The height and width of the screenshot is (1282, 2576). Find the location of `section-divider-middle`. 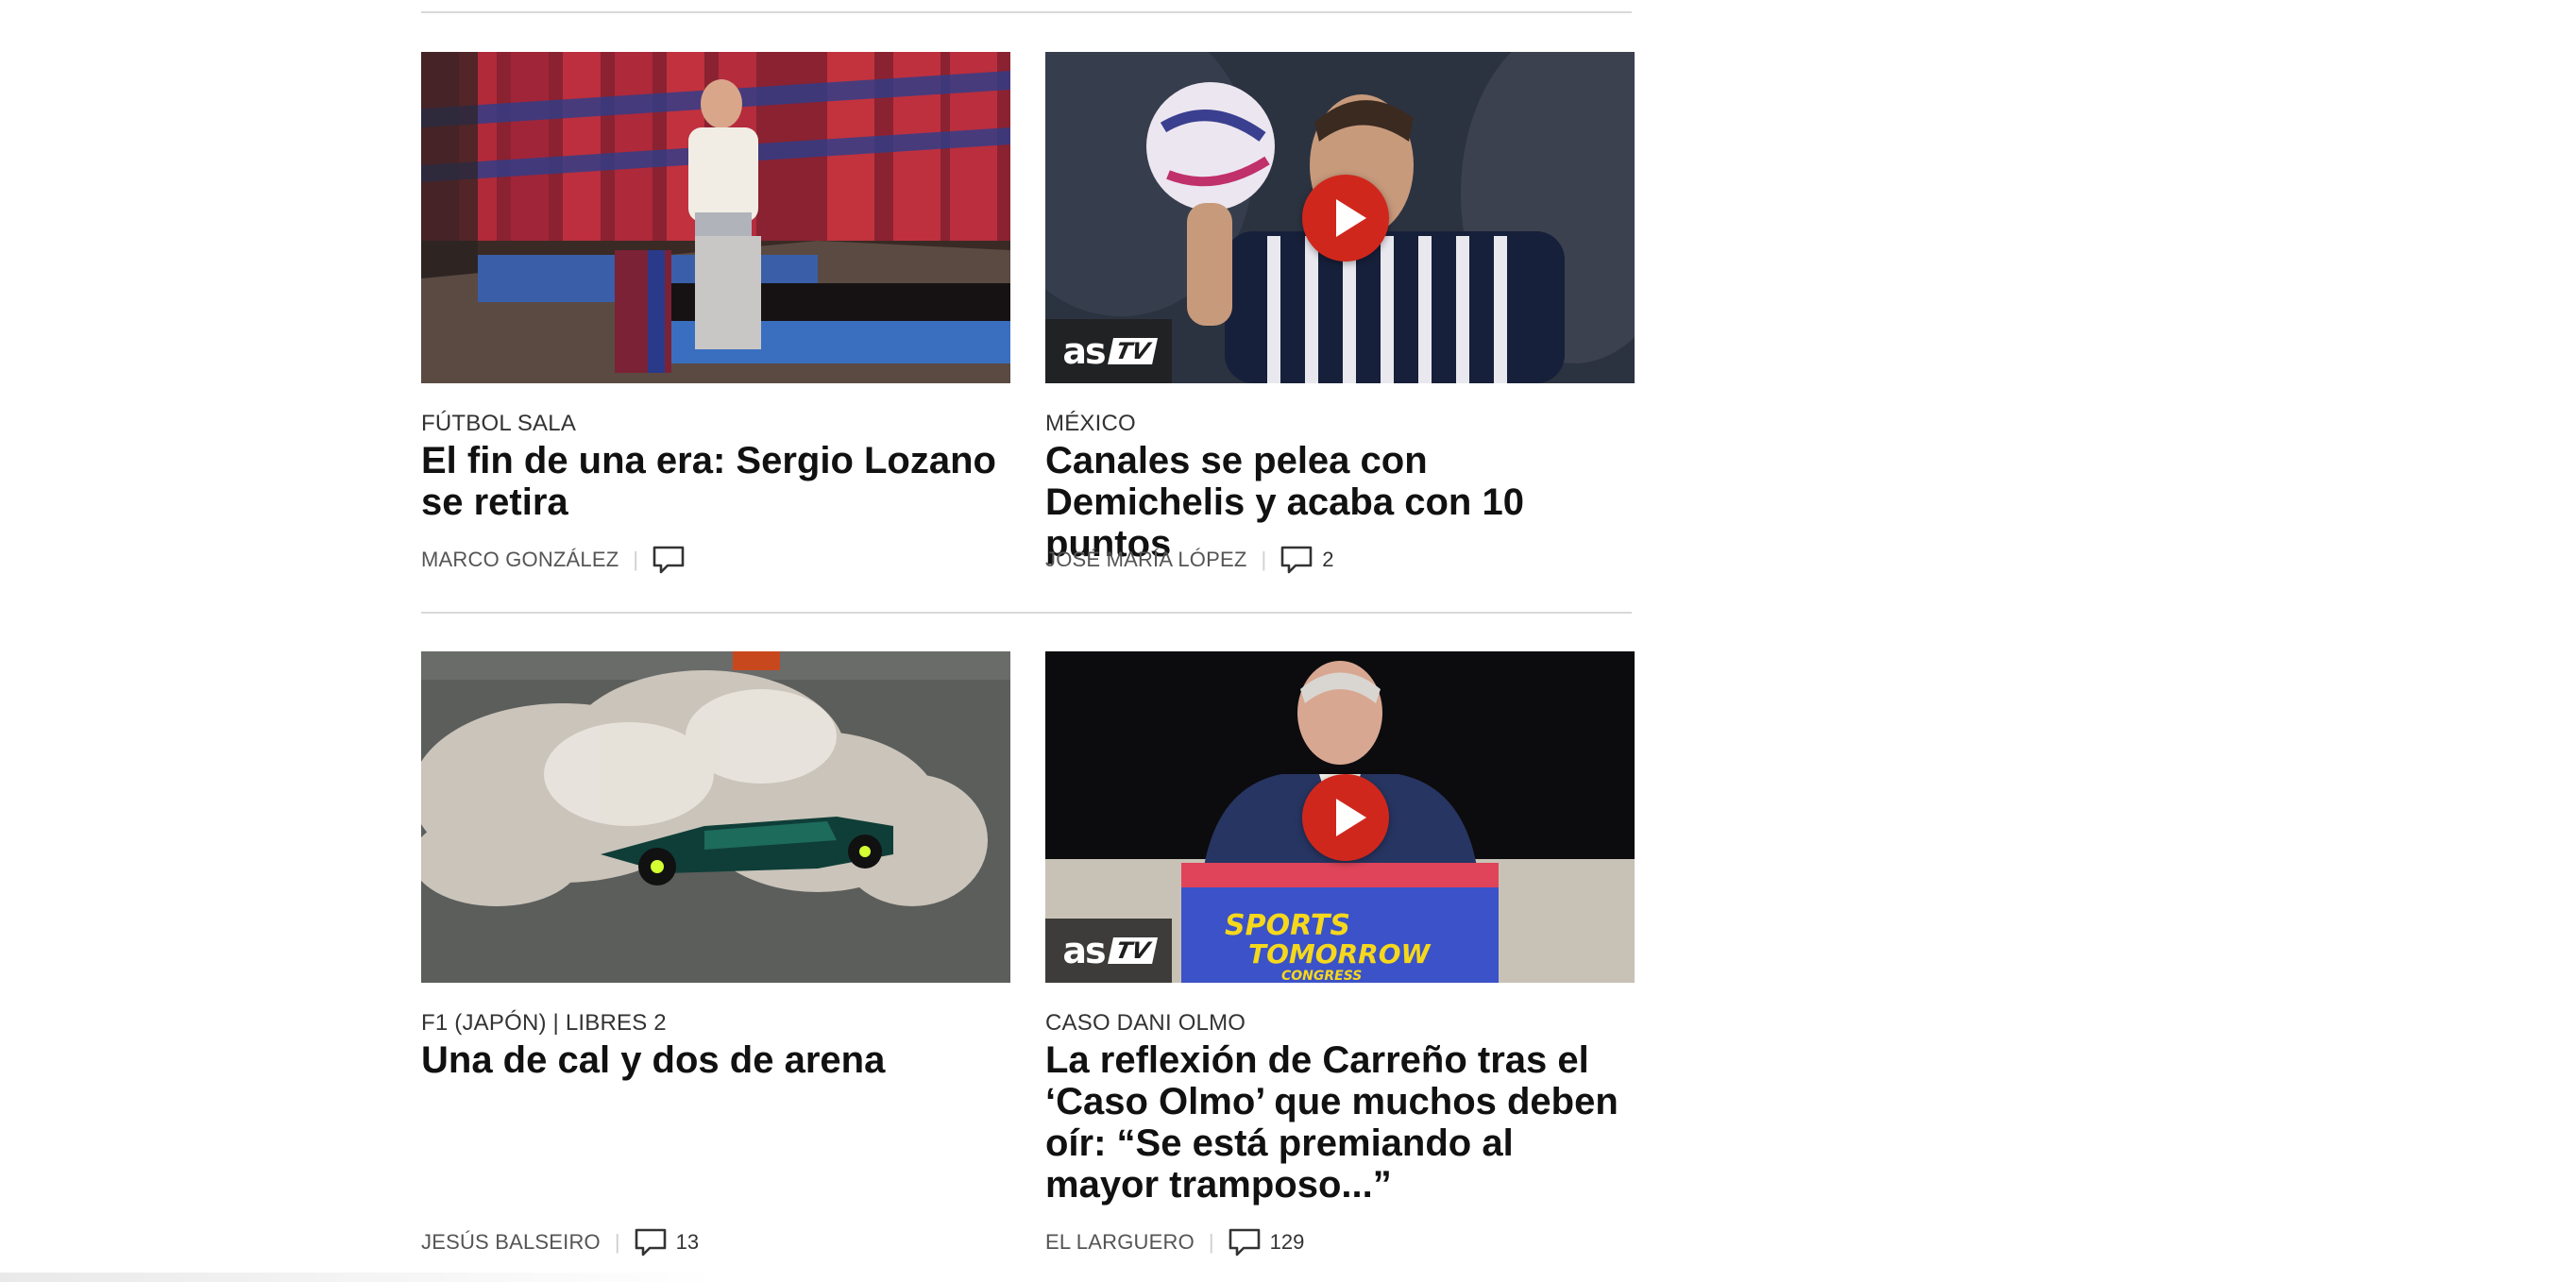

section-divider-middle is located at coordinates (1026, 613).